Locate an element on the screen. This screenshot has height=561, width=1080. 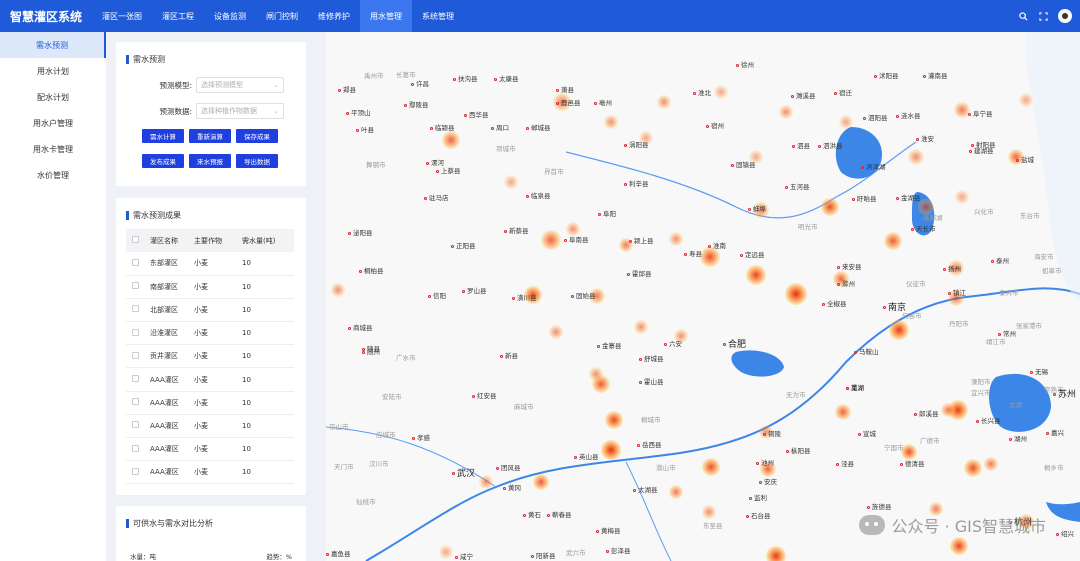
nav-item: 设备监测 is located at coordinates (230, 16).